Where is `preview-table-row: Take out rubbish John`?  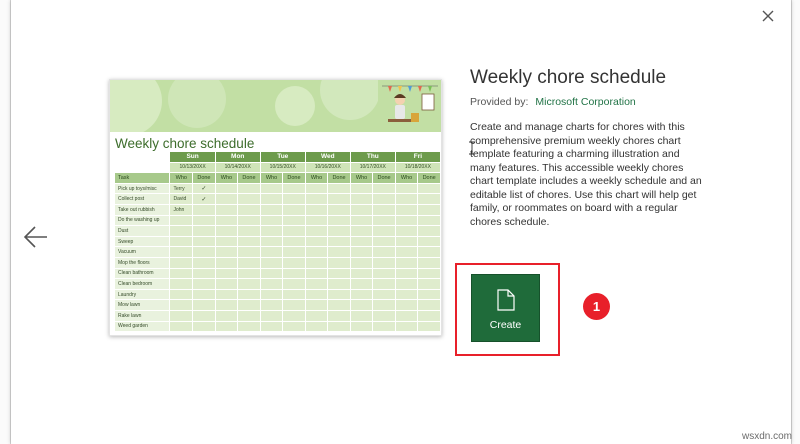 preview-table-row: Take out rubbish John is located at coordinates (277, 209).